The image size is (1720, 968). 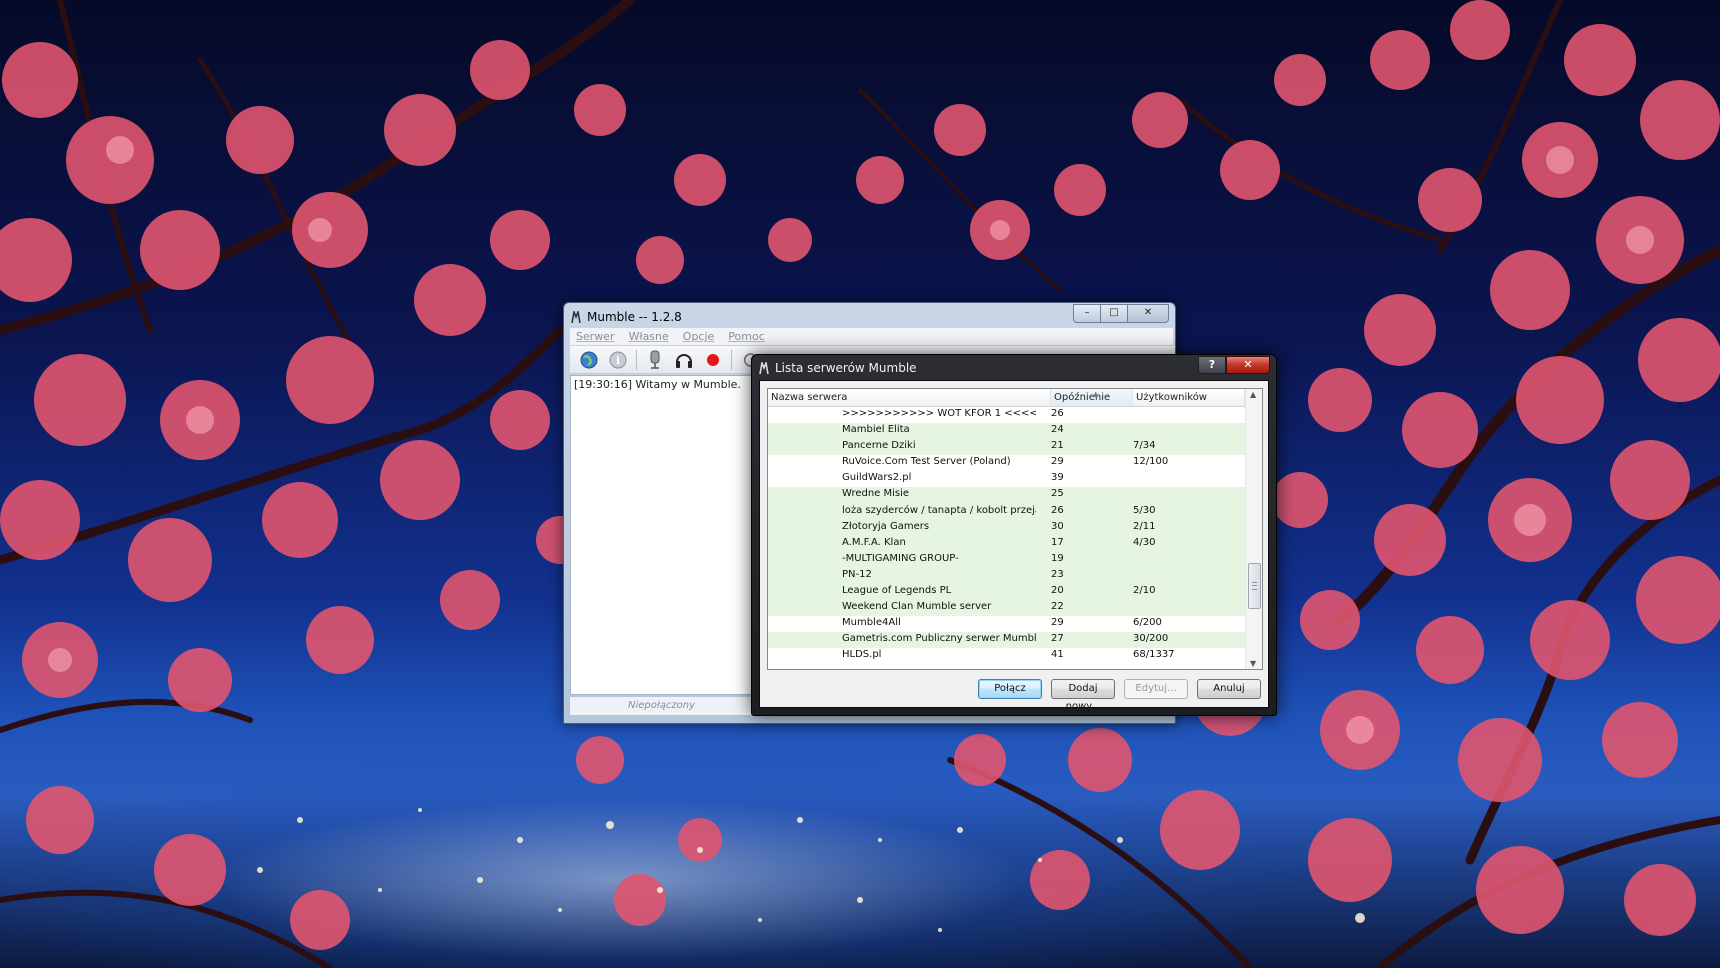 I want to click on server-users-cell: 2/11, so click(x=1144, y=526).